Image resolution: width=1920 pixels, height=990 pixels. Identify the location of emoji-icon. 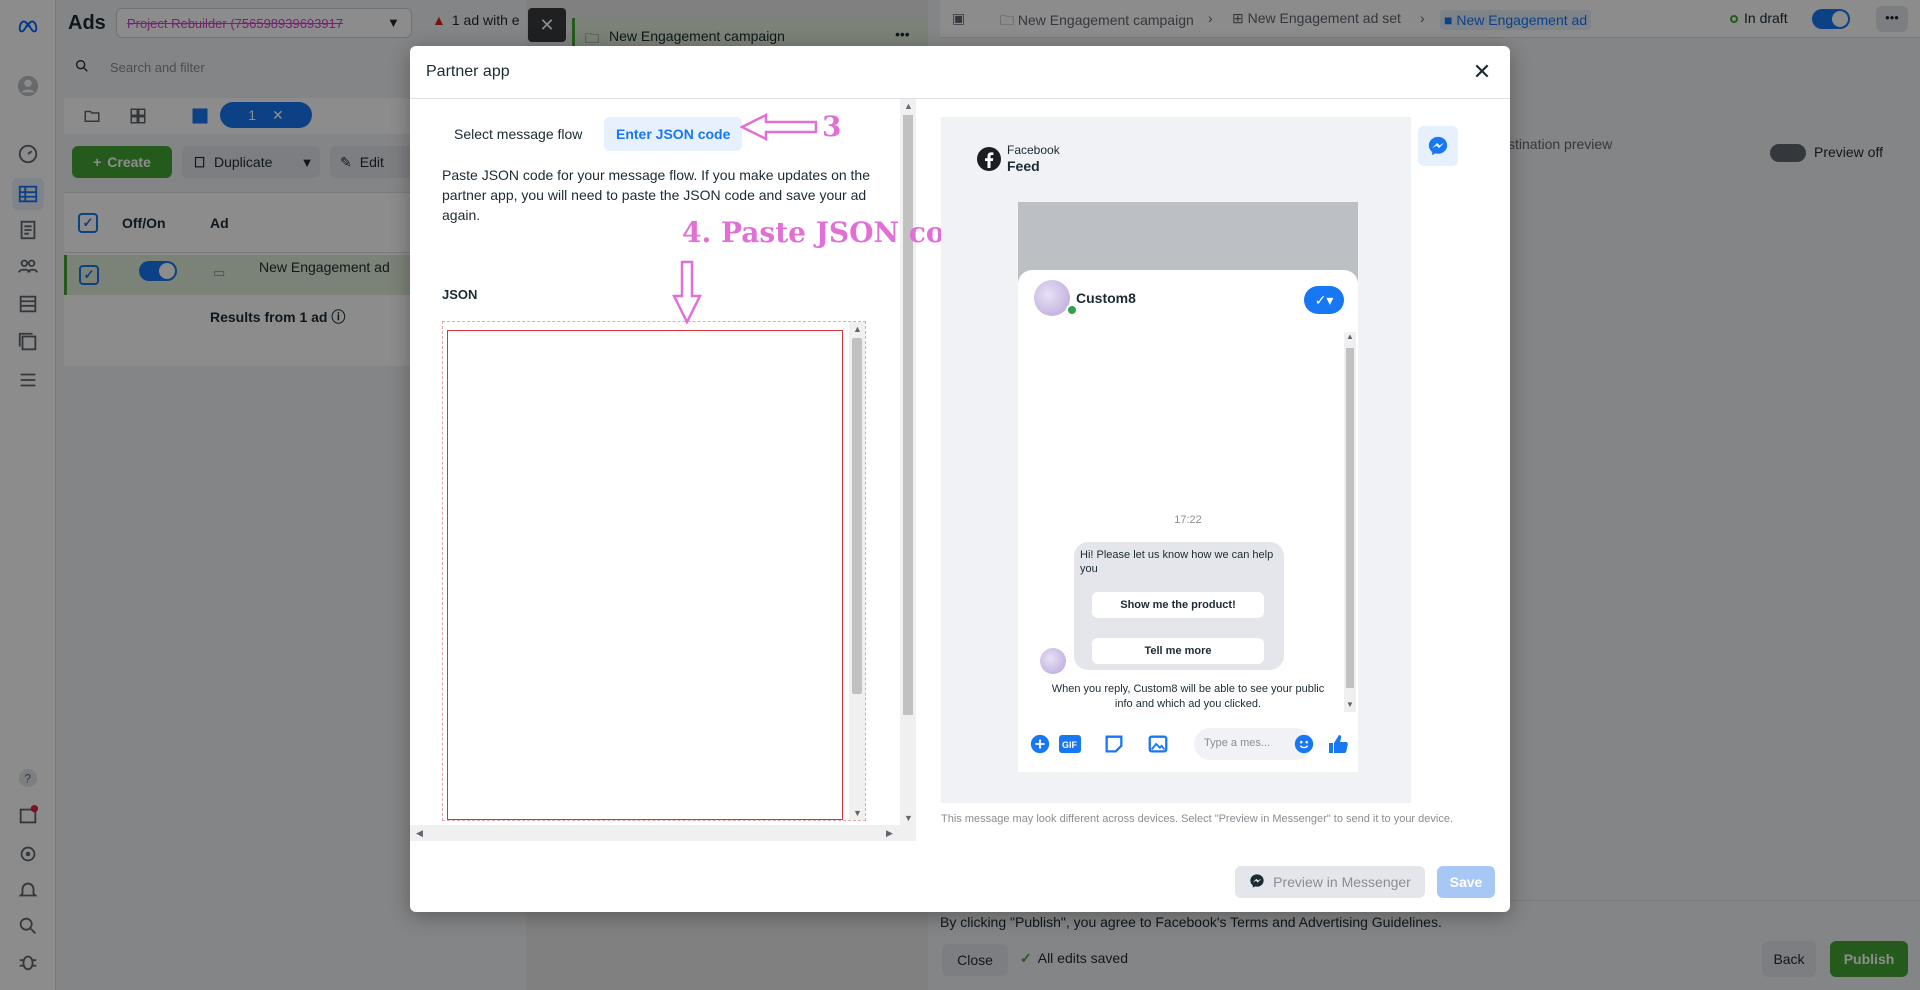
(1304, 744).